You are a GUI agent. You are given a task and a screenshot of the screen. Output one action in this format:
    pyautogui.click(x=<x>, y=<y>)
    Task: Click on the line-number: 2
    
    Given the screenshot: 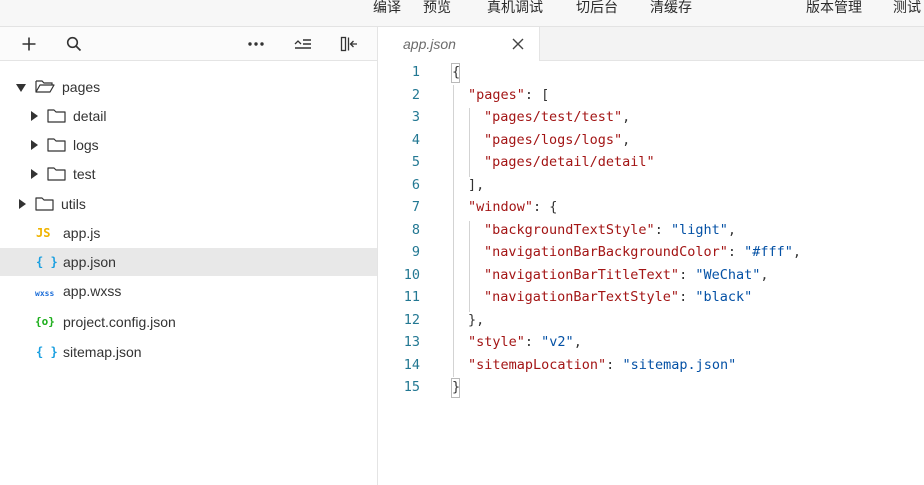 What is the action you would take?
    pyautogui.click(x=415, y=94)
    